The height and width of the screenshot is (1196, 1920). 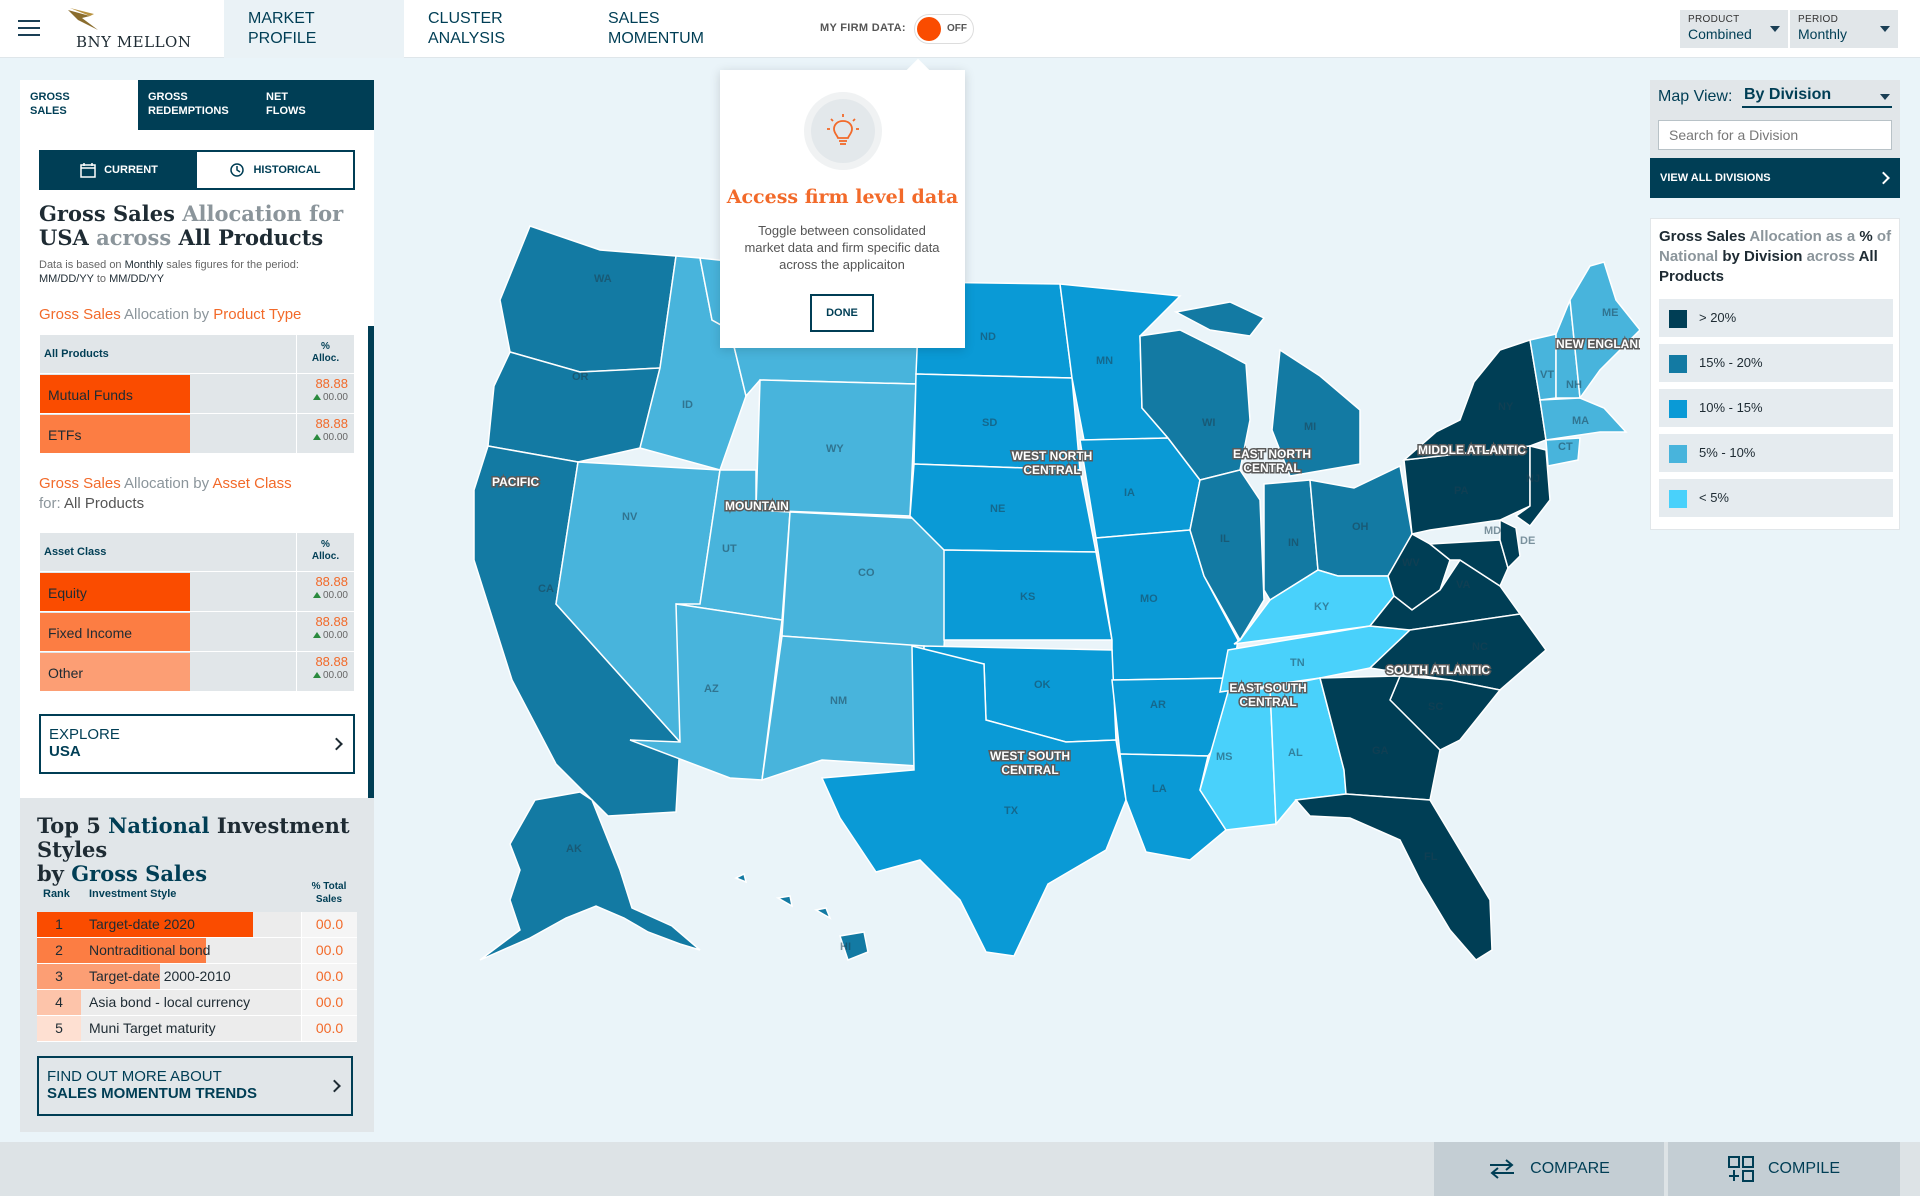 I want to click on title-part: Division, so click(x=1773, y=256).